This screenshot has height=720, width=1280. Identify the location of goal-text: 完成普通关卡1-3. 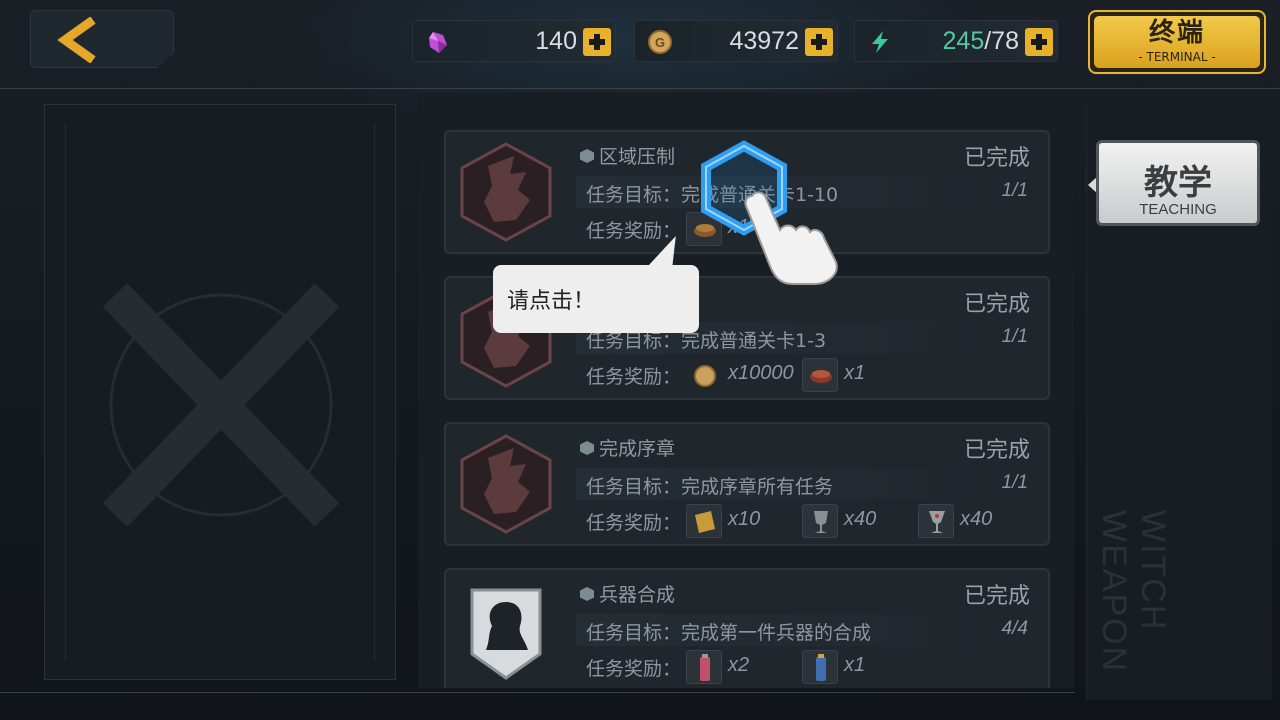
(754, 341).